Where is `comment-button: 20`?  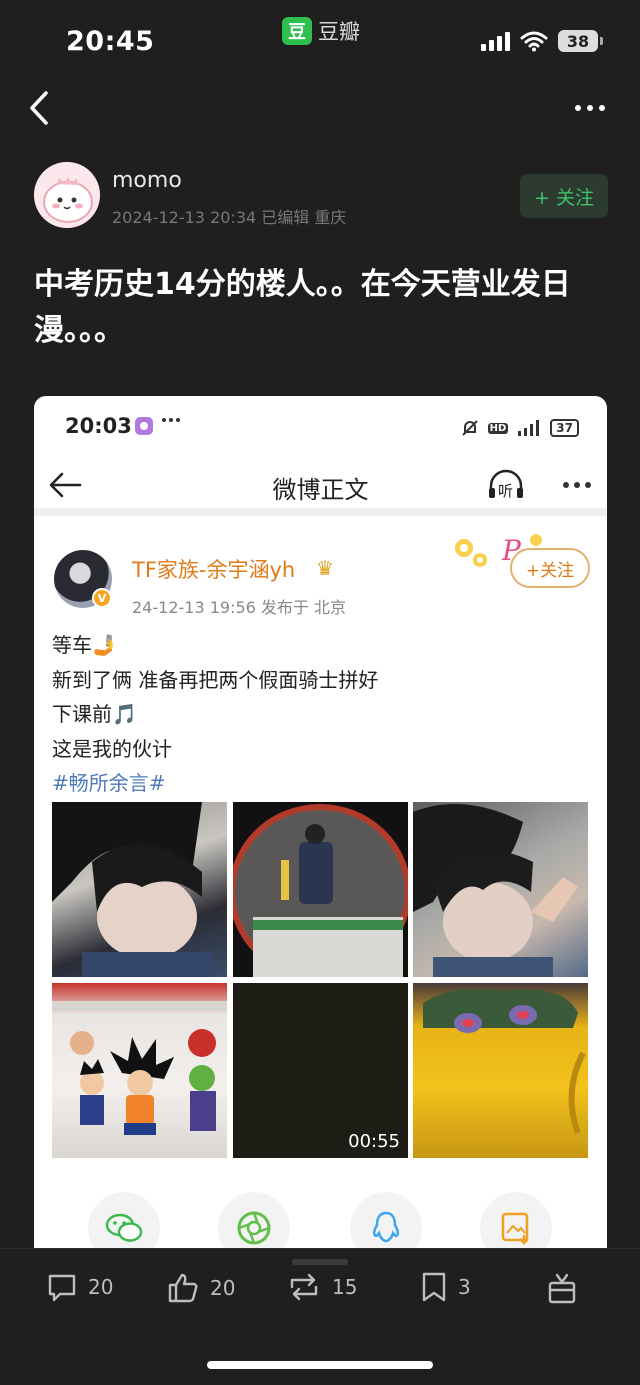 comment-button: 20 is located at coordinates (79, 1287).